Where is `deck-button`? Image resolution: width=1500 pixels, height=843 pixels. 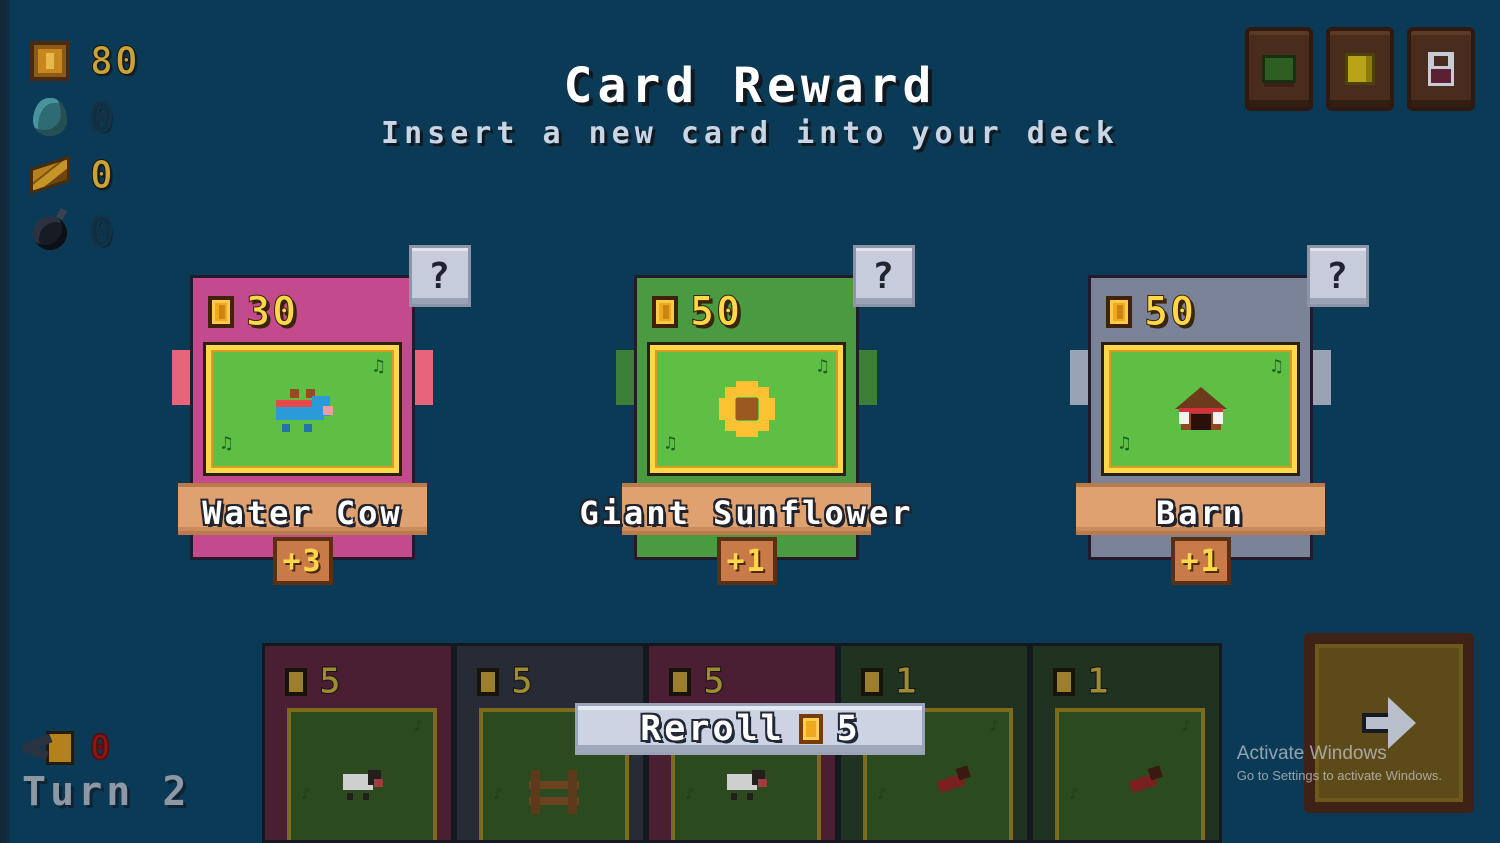 deck-button is located at coordinates (1279, 69).